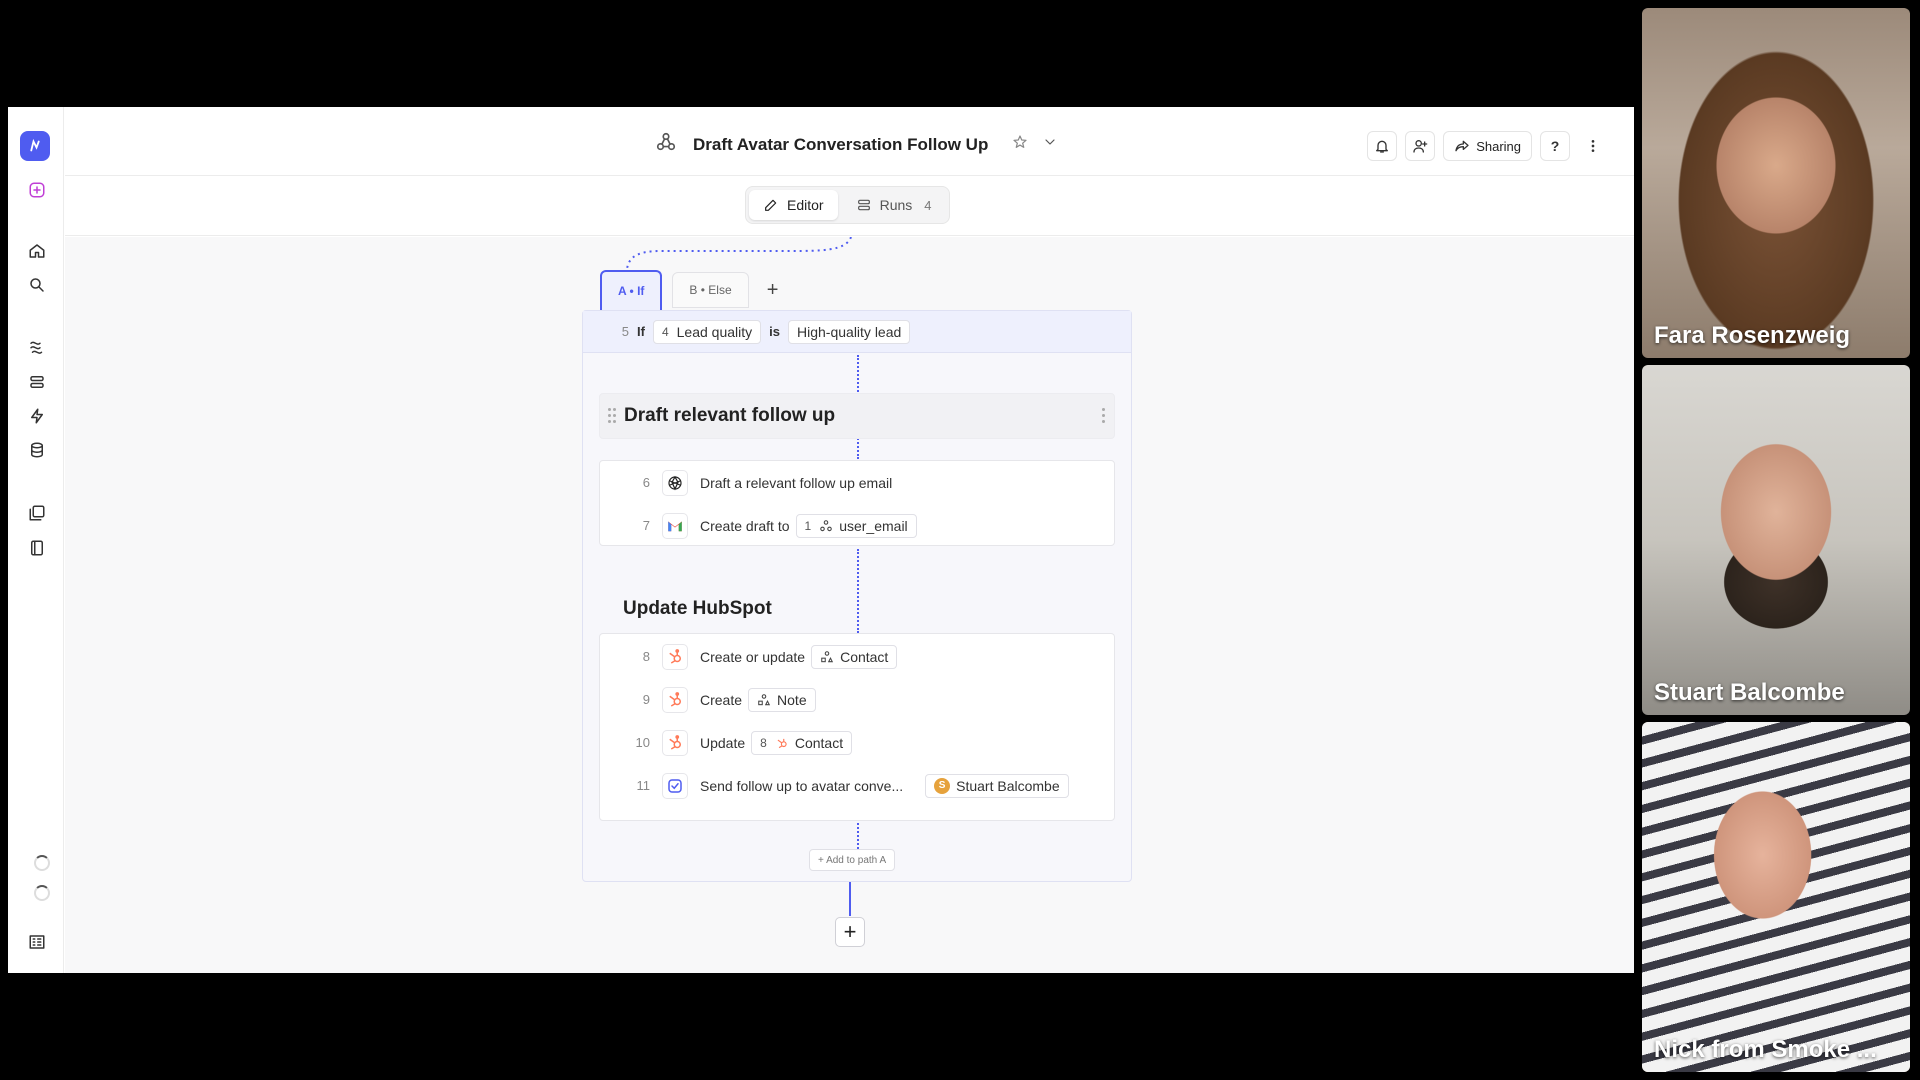 Image resolution: width=1920 pixels, height=1080 pixels. I want to click on step-row: 10 Update 8 Contact, so click(857, 742).